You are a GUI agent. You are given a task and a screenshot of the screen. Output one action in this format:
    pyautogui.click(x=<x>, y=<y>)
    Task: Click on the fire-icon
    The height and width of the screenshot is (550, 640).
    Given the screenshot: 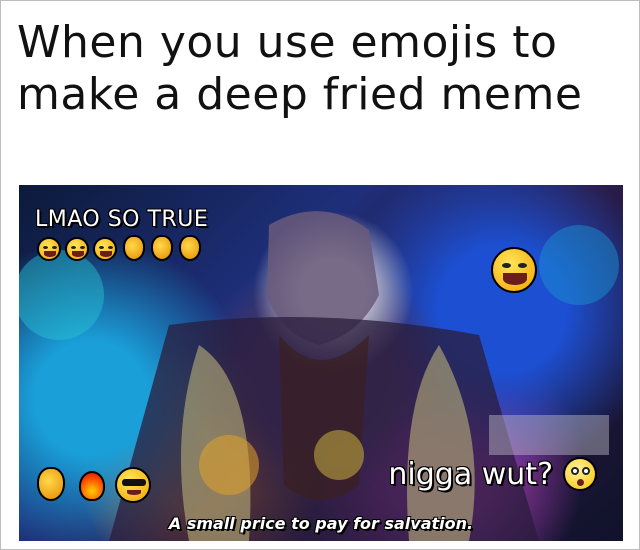 What is the action you would take?
    pyautogui.click(x=92, y=486)
    